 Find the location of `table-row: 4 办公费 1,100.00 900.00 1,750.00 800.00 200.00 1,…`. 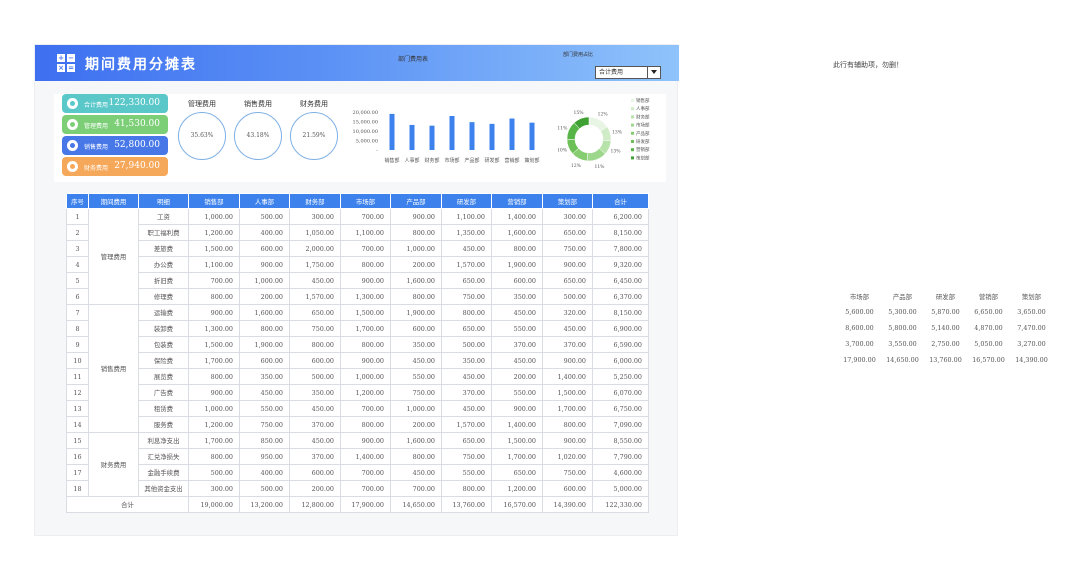

table-row: 4 办公费 1,100.00 900.00 1,750.00 800.00 200.00 1,… is located at coordinates (357, 264).